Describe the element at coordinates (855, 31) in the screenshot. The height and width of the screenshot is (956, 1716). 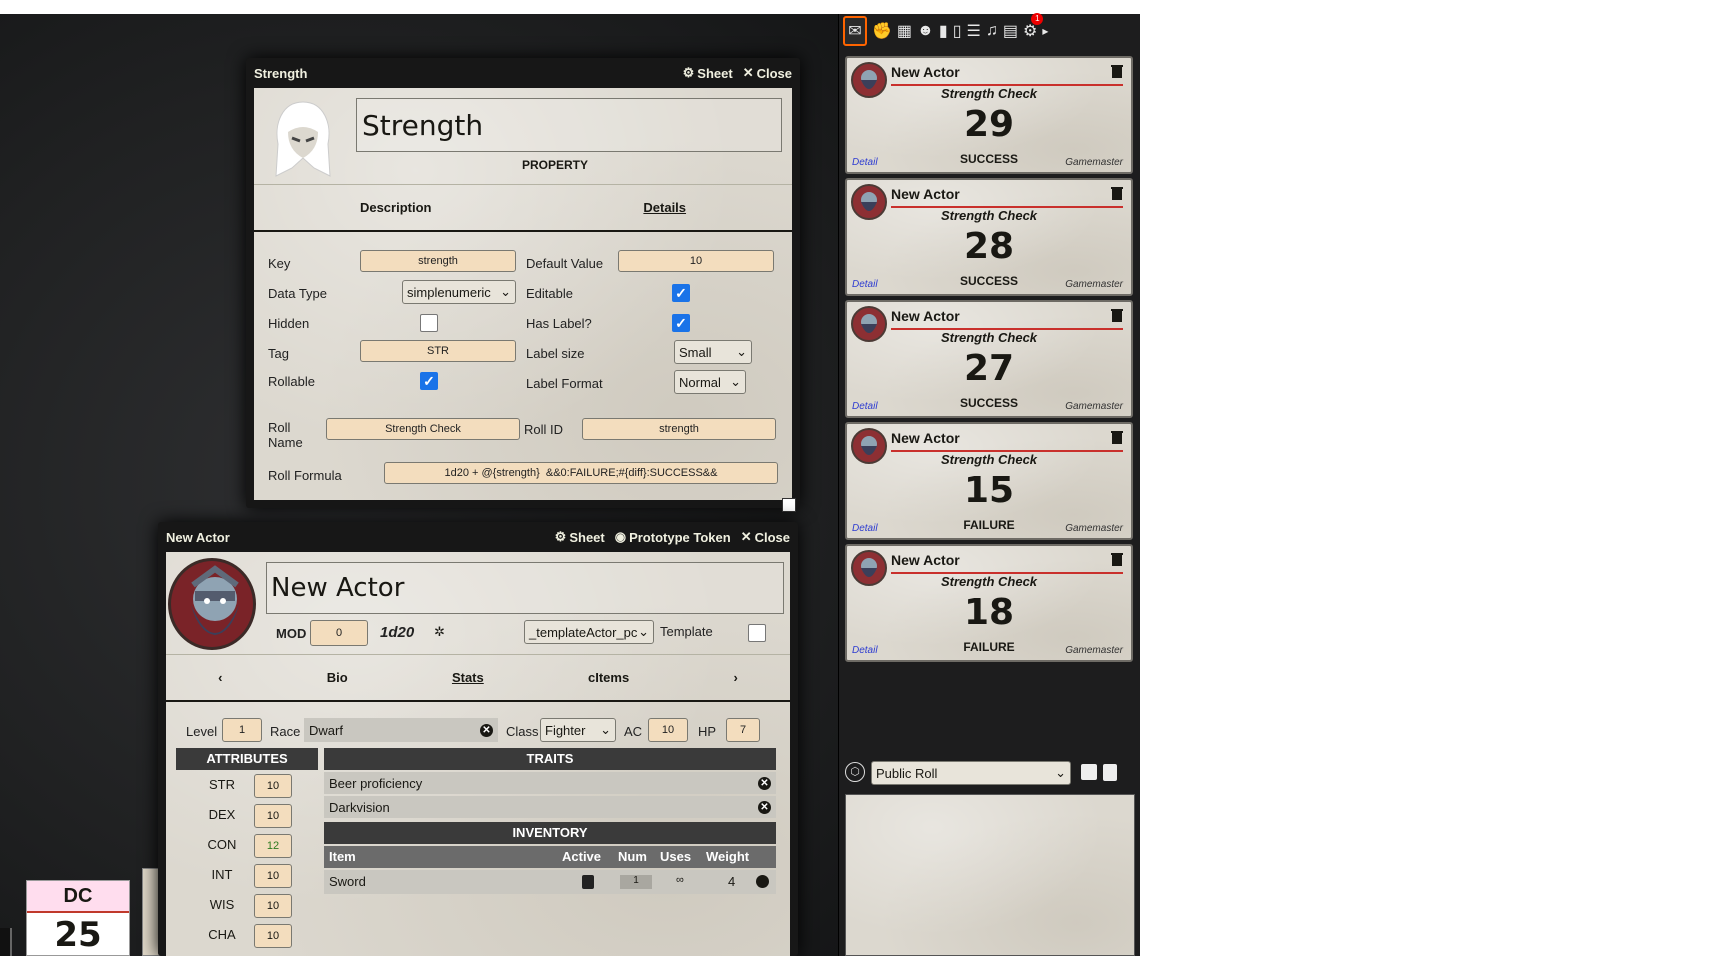
I see `chat-icon: ✉` at that location.